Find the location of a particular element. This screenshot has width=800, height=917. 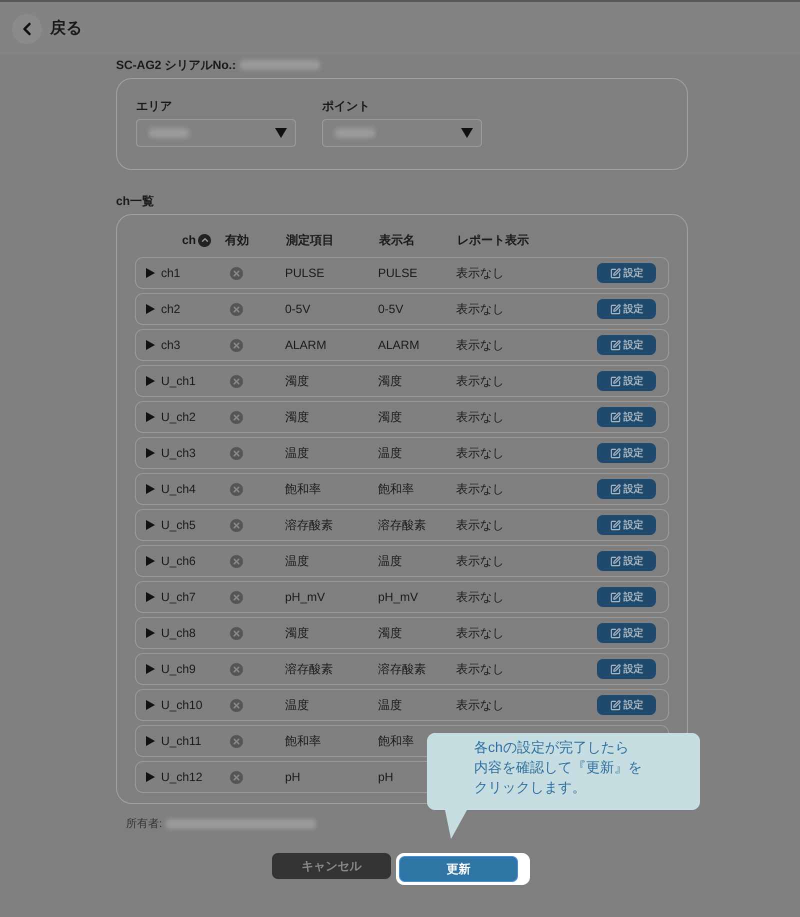

channel-name: U_ch3 is located at coordinates (179, 453).